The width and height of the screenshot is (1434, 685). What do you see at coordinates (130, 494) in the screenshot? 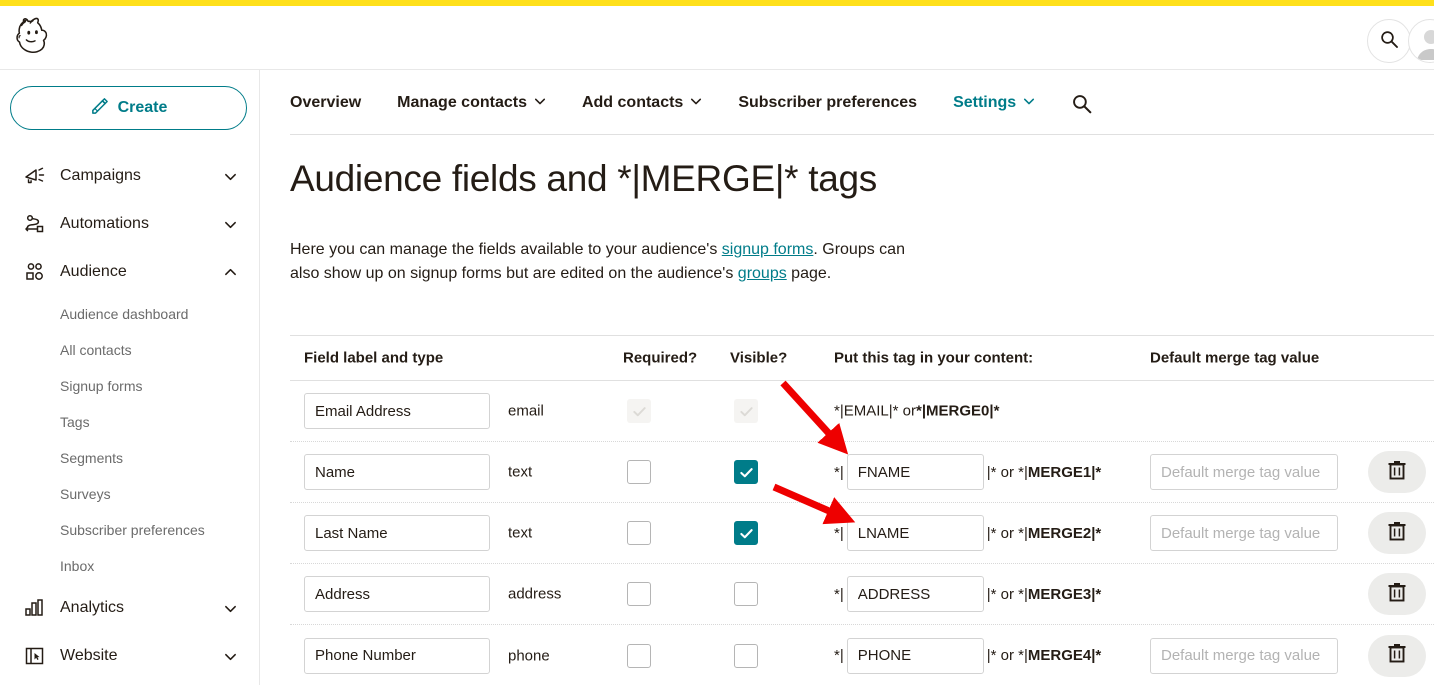
I see `sidebar-item-surveys: Surveys` at bounding box center [130, 494].